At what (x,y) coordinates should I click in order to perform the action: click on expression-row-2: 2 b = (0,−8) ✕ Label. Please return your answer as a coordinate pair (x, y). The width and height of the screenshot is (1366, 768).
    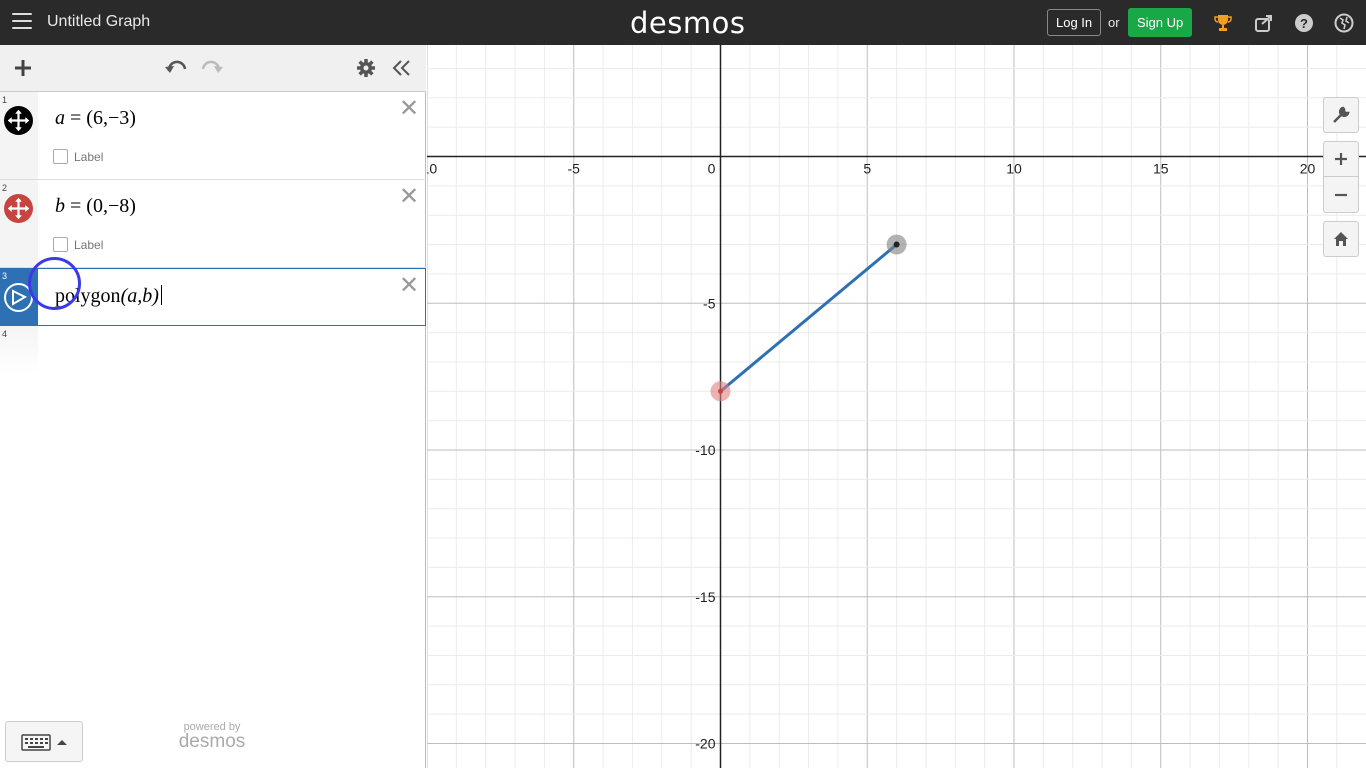
    Looking at the image, I should click on (213, 224).